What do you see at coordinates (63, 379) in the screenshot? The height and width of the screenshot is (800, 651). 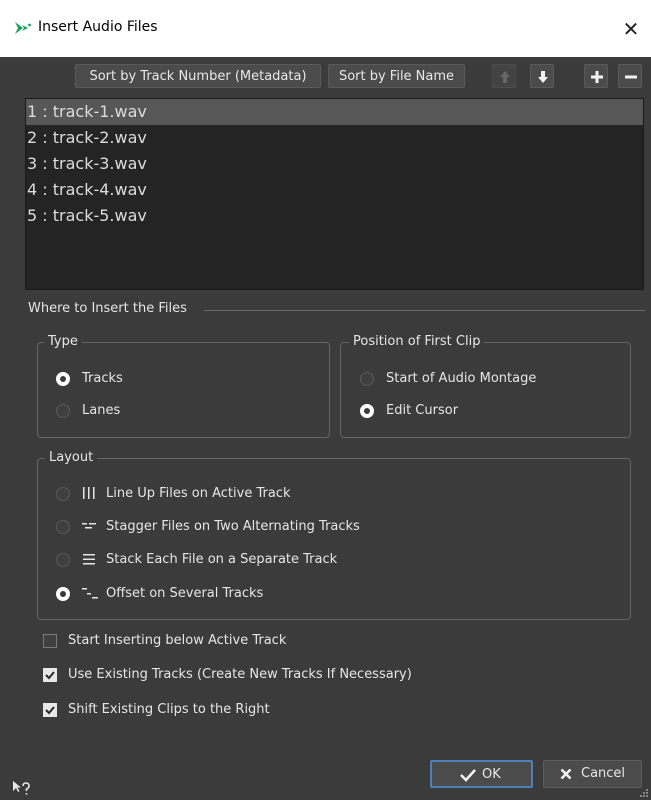 I see `type-tracks-radio` at bounding box center [63, 379].